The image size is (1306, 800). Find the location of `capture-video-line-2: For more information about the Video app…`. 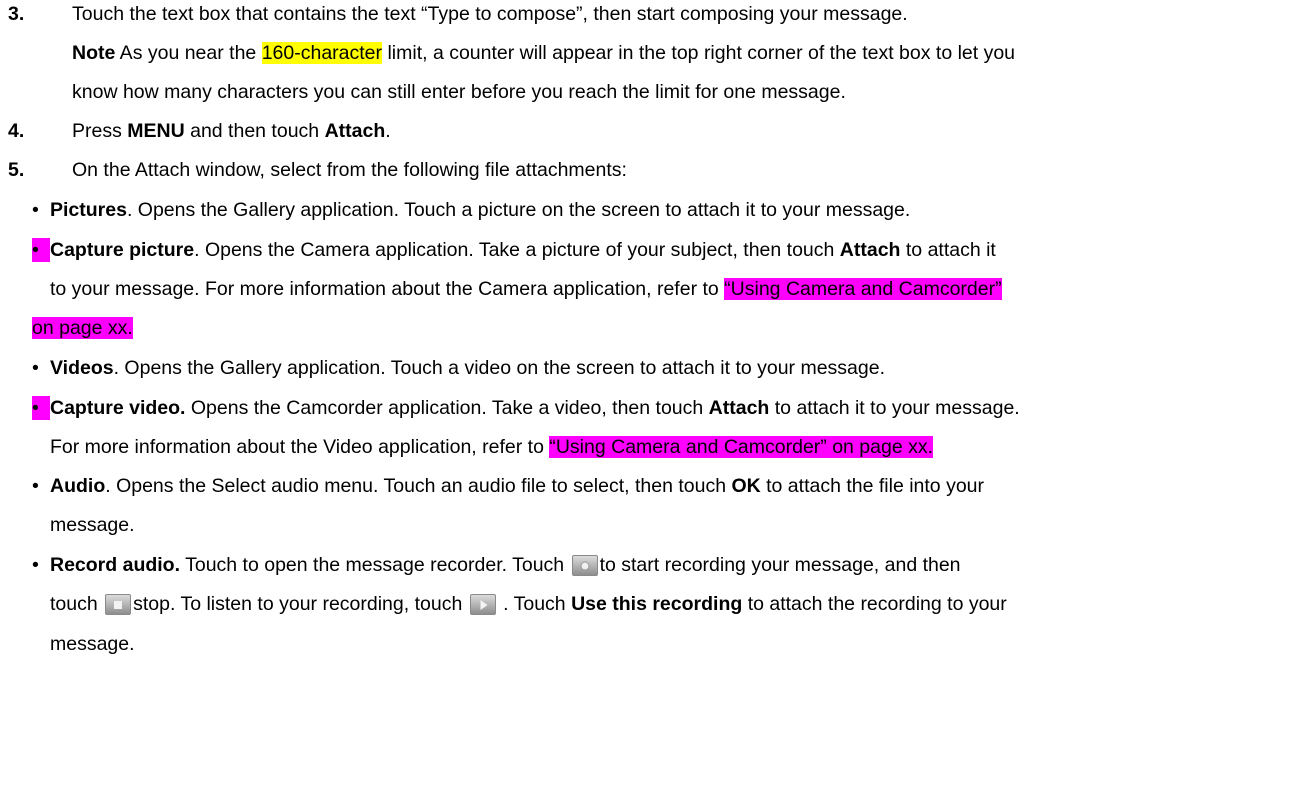

capture-video-line-2: For more information about the Video app… is located at coordinates (492, 447).